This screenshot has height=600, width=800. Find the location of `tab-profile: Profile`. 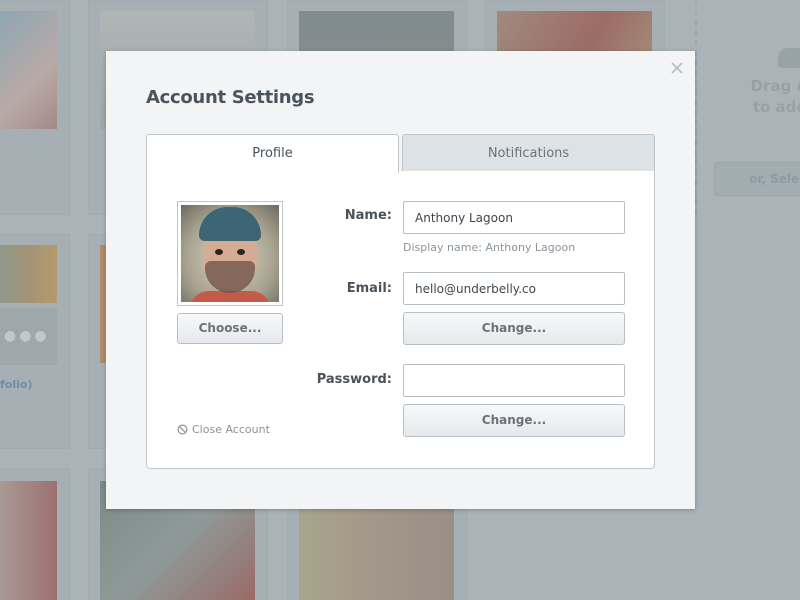

tab-profile: Profile is located at coordinates (272, 153).